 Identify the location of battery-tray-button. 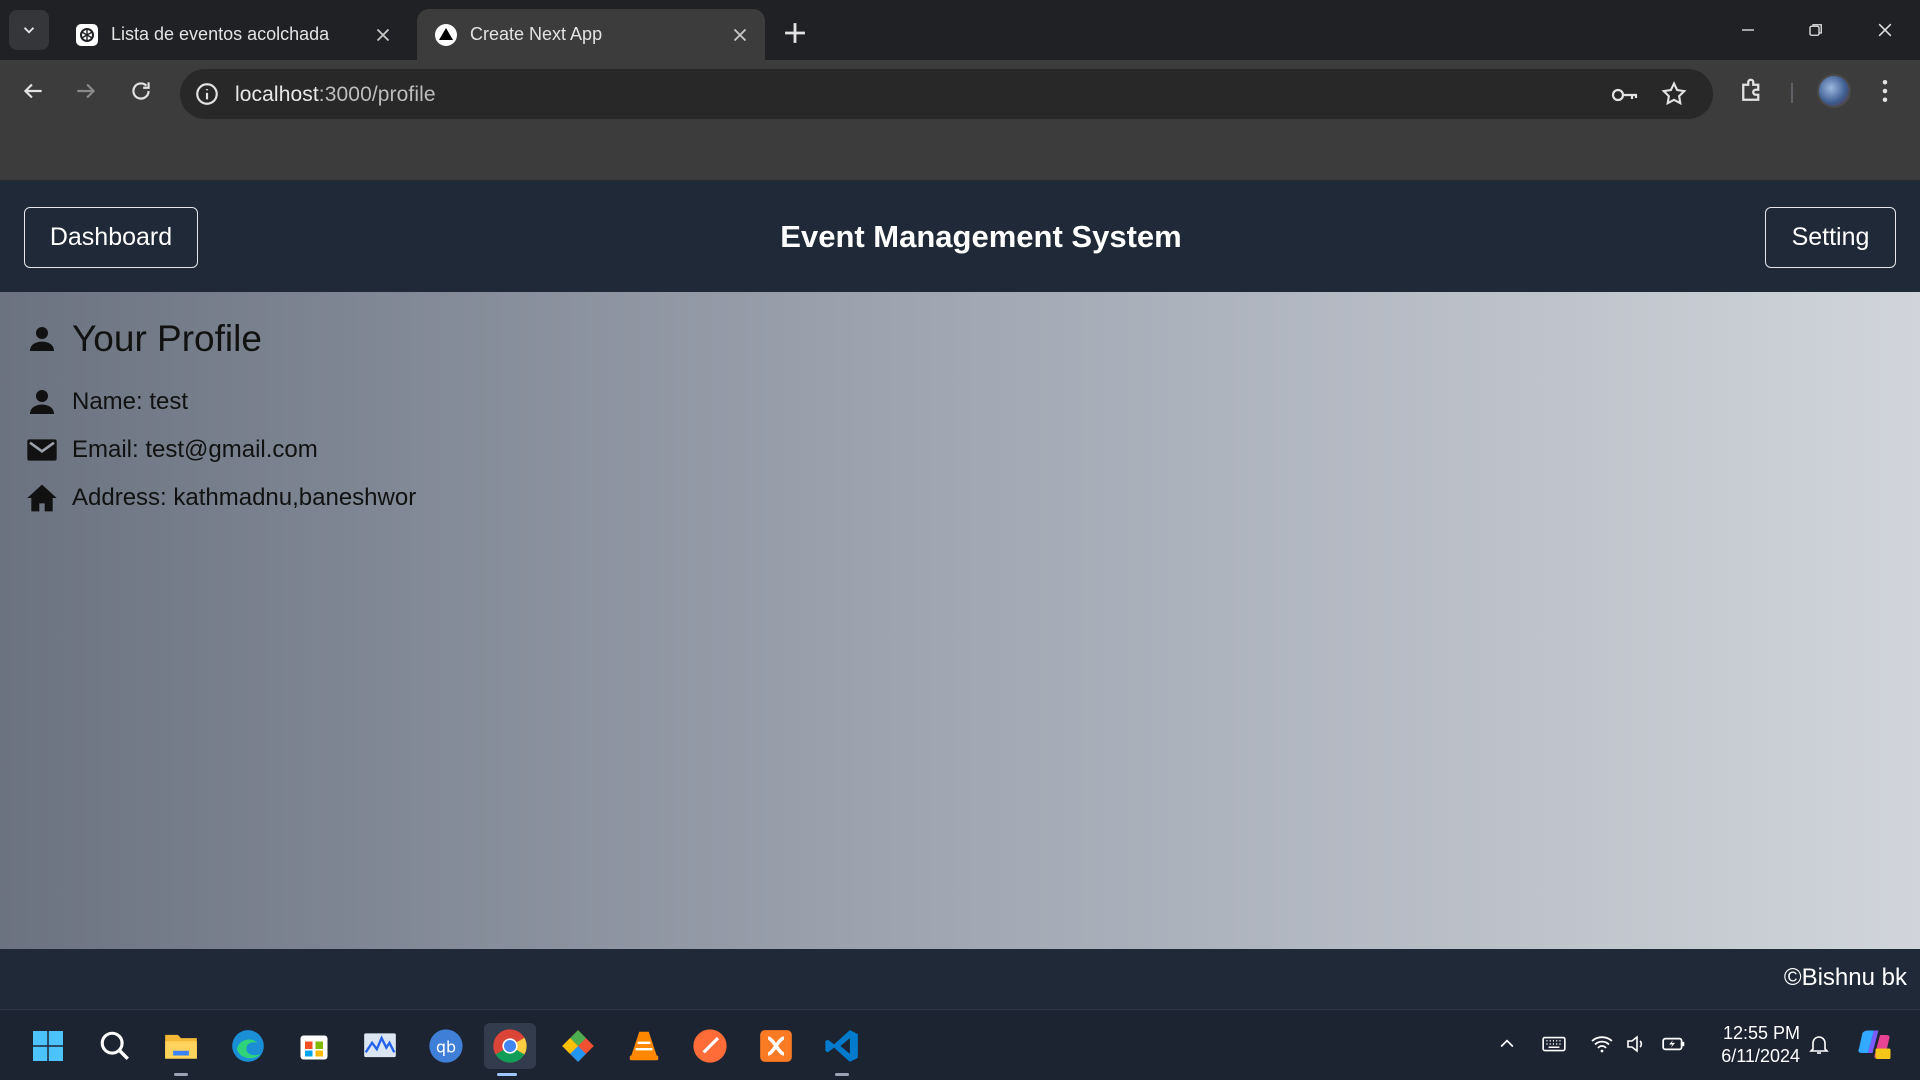
(1674, 1044).